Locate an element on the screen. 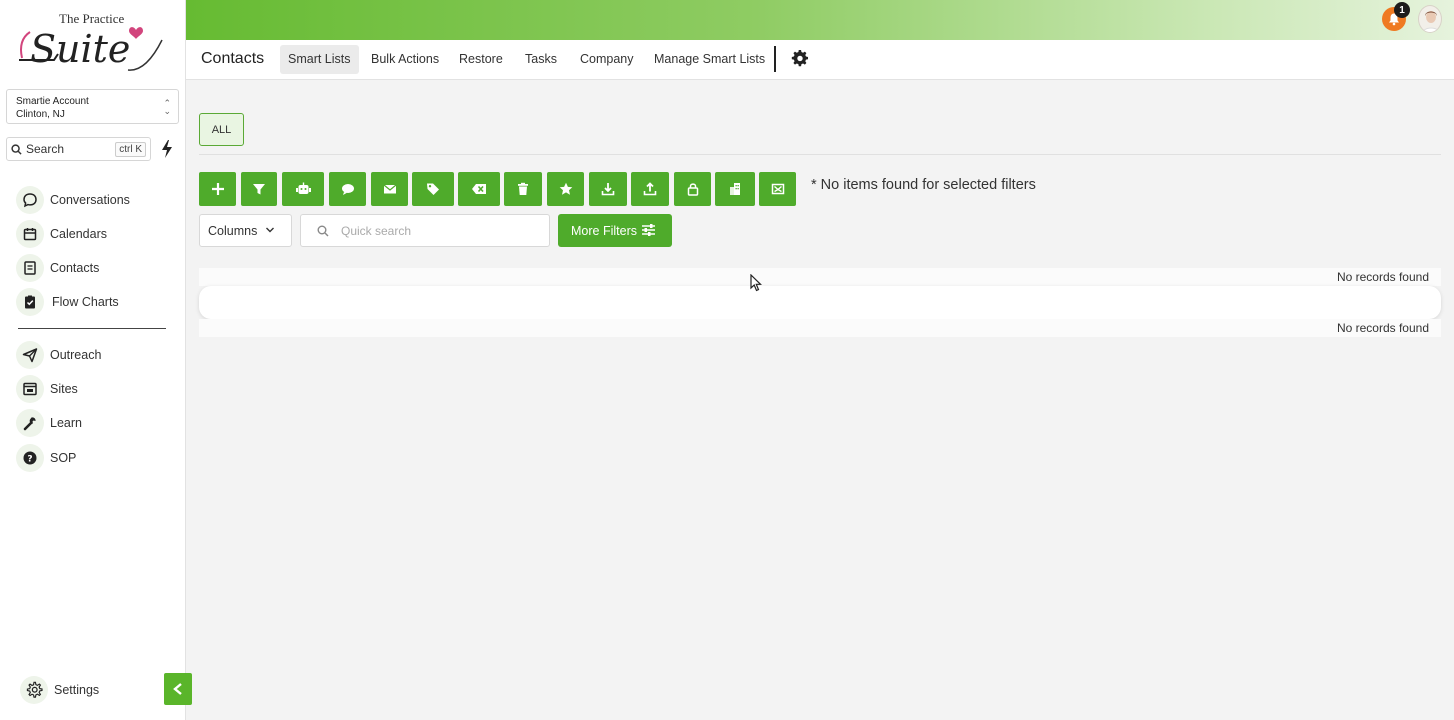  records-status-bottom: No records found is located at coordinates (1382, 328).